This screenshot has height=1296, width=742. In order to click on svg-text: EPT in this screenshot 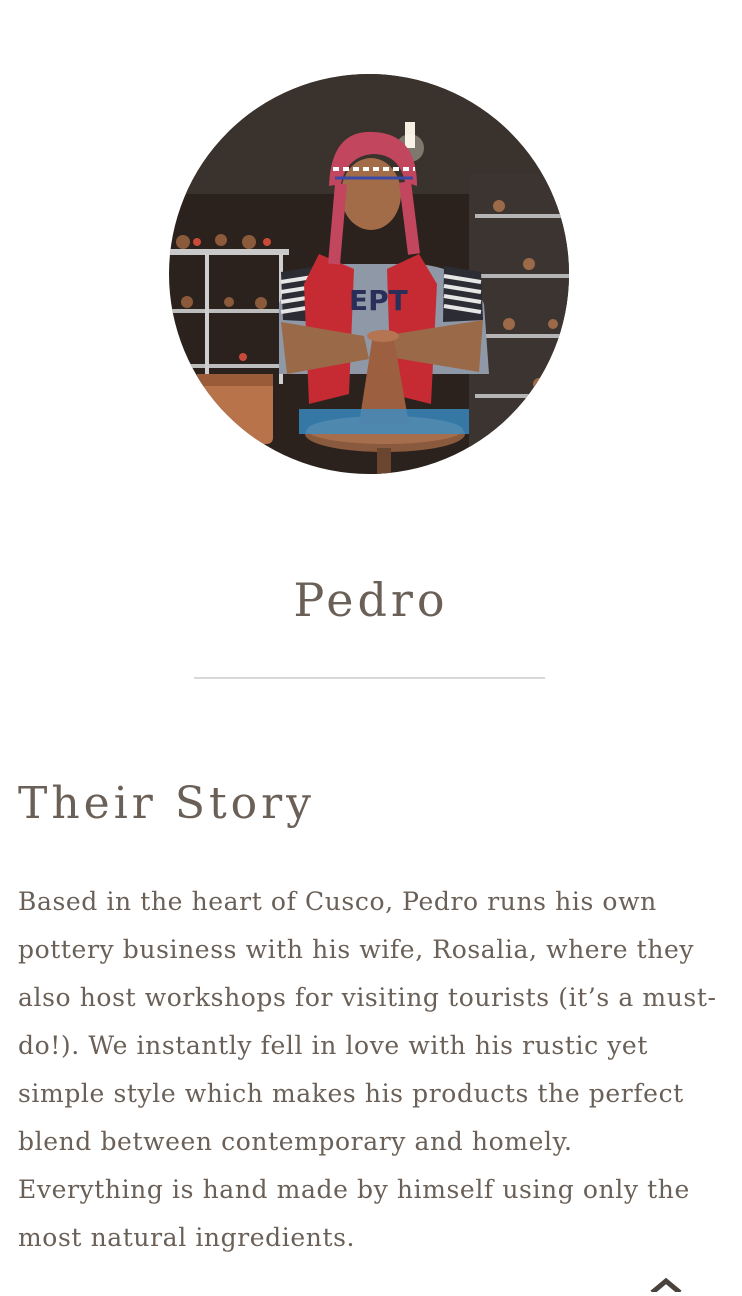, I will do `click(378, 300)`.